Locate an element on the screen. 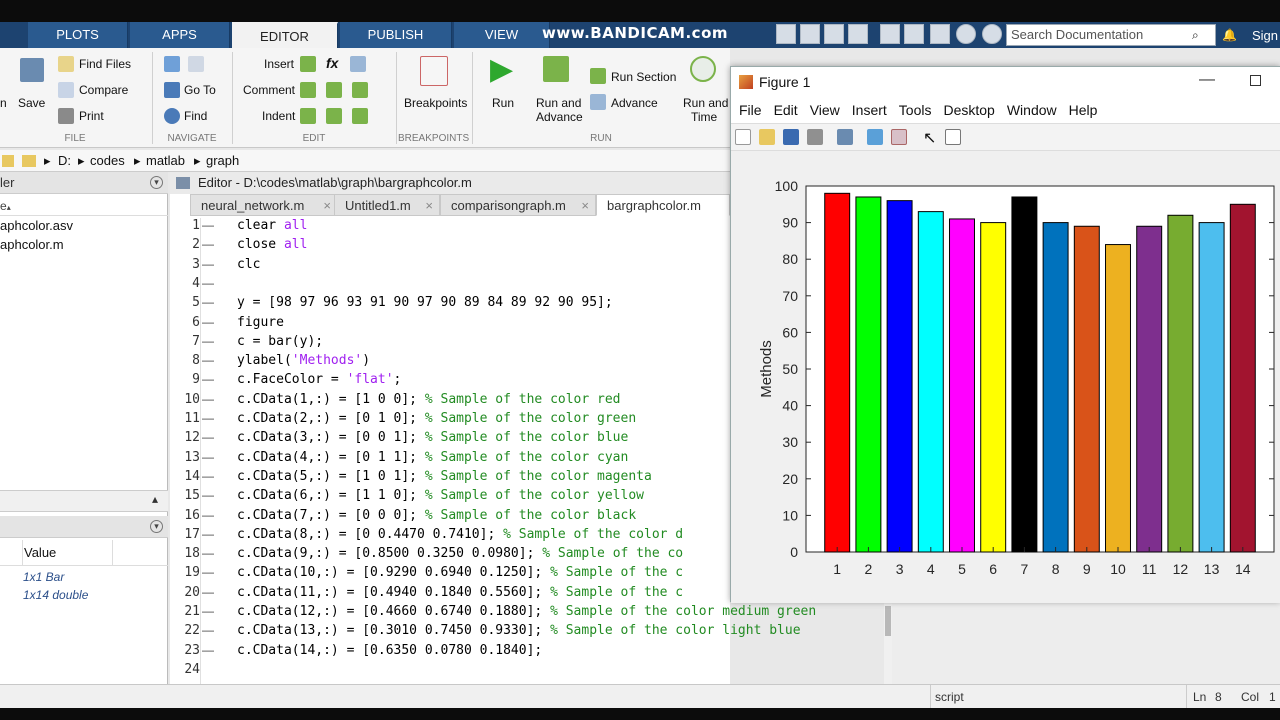  print-figure-icon is located at coordinates (815, 137).